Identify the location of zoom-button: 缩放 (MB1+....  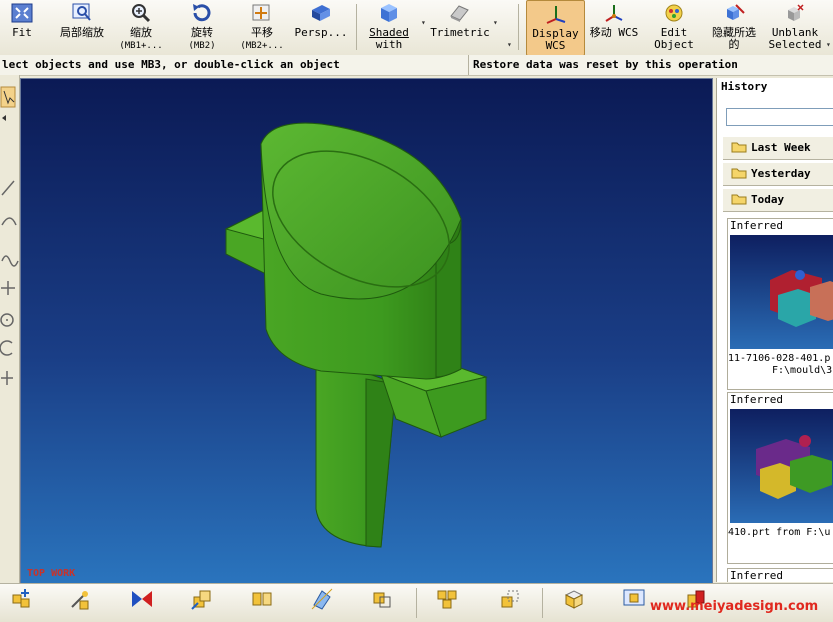
(141, 27).